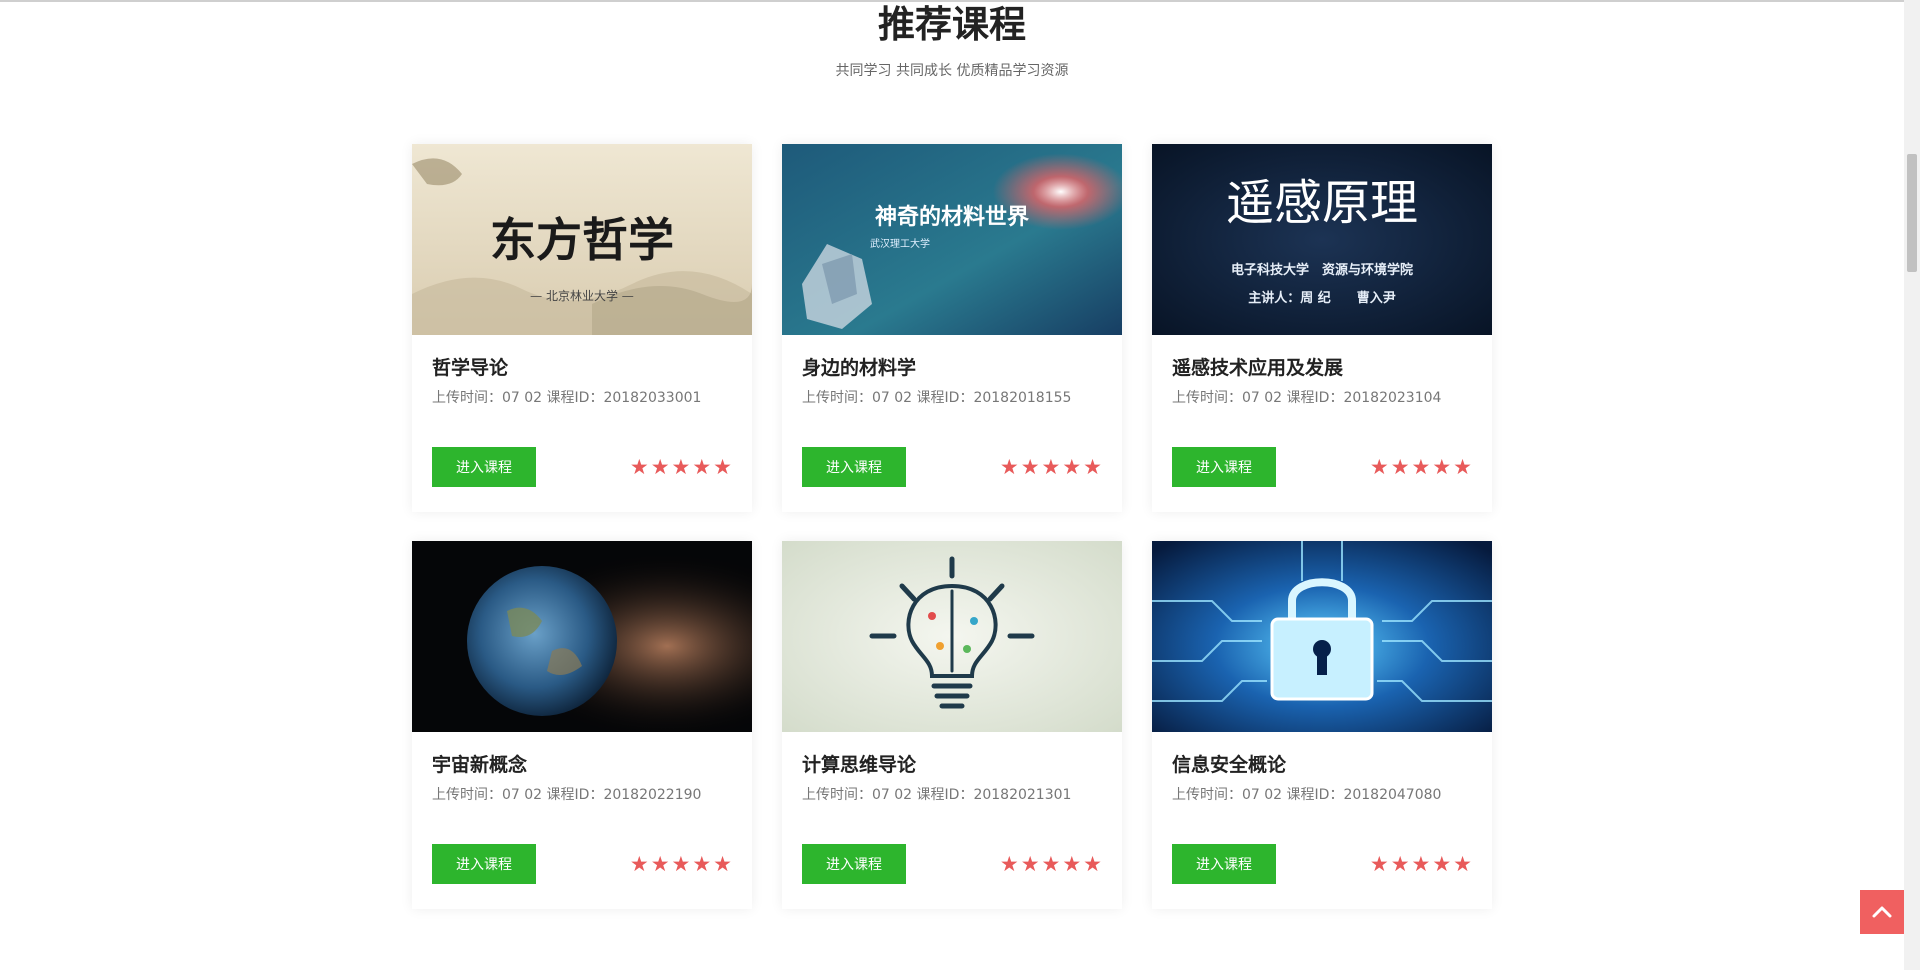 The width and height of the screenshot is (1920, 970). I want to click on section-subtitle: 共同学习 共同成长 优质精品学习资源, so click(952, 71).